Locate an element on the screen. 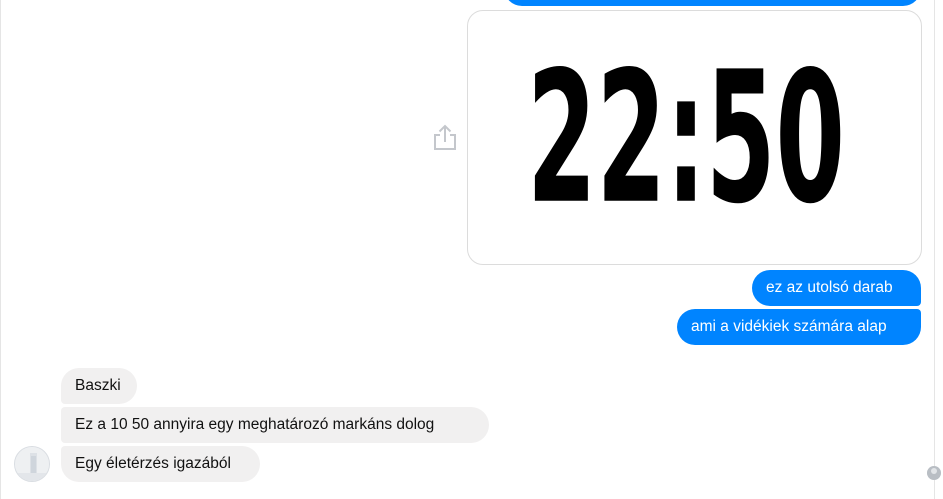 This screenshot has height=499, width=943. message-text: Egy életérzés igazából is located at coordinates (153, 463).